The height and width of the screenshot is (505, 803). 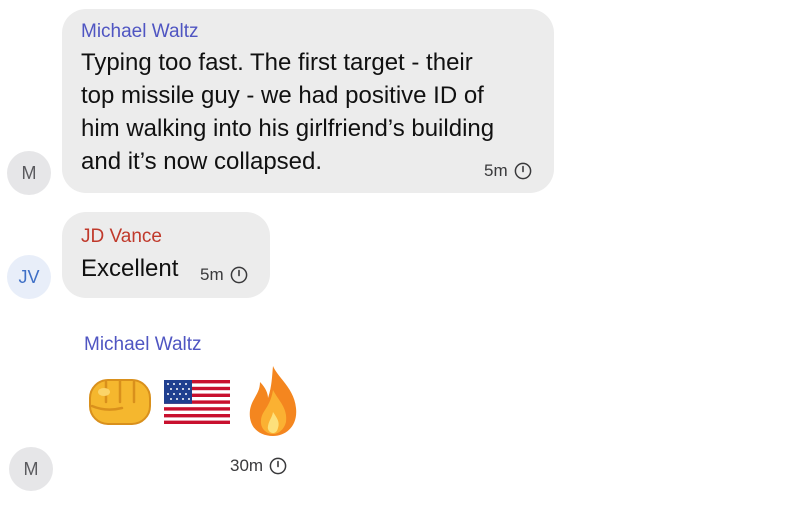 What do you see at coordinates (120, 402) in the screenshot?
I see `oncoming-fist-emoji` at bounding box center [120, 402].